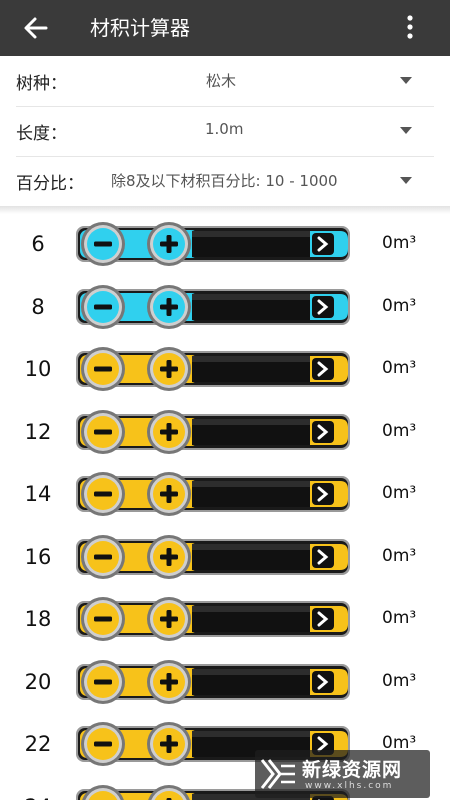  I want to click on watermark-title: 新绿资源网, so click(352, 770).